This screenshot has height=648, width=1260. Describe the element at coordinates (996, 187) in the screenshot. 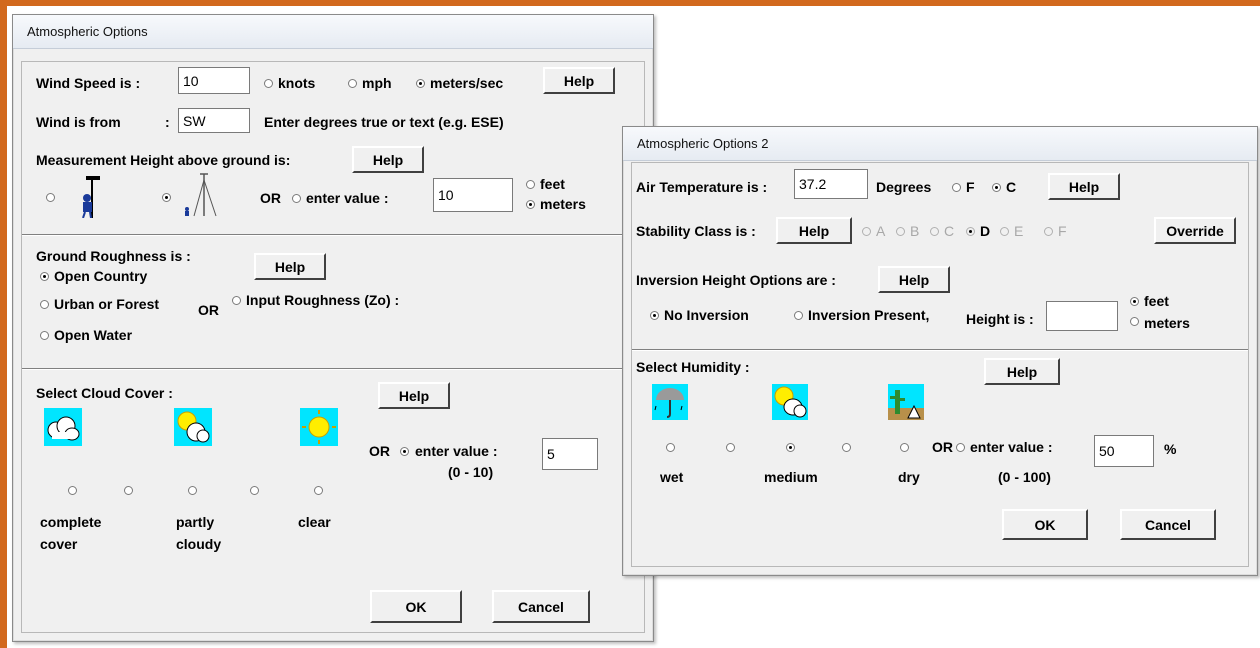

I see `celsius-radio` at that location.